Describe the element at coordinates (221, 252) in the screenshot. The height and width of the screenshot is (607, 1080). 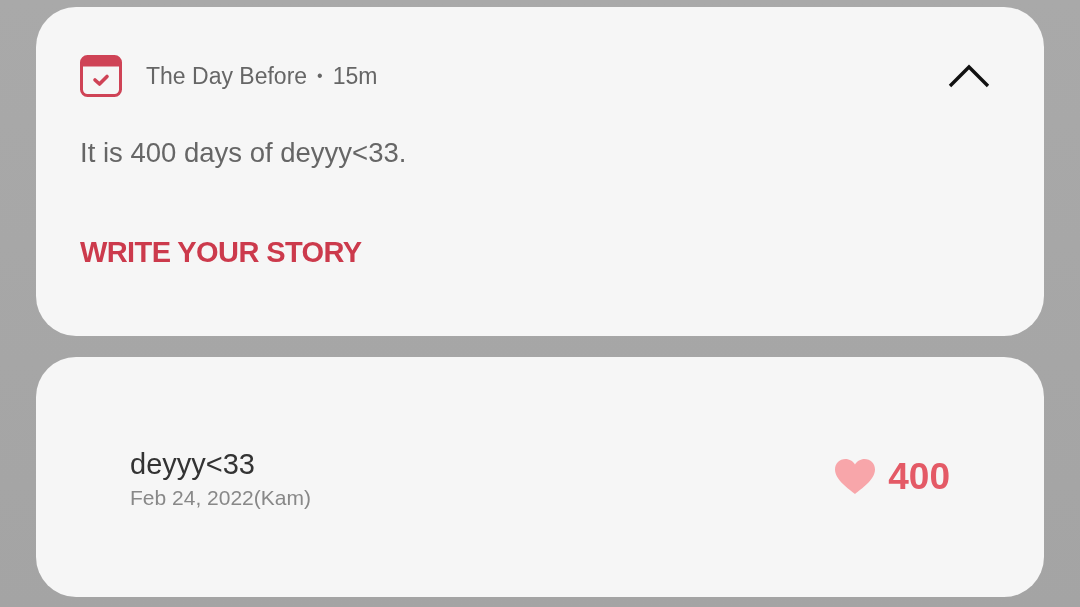
I see `write-story-button: WRITE YOUR STORY` at that location.